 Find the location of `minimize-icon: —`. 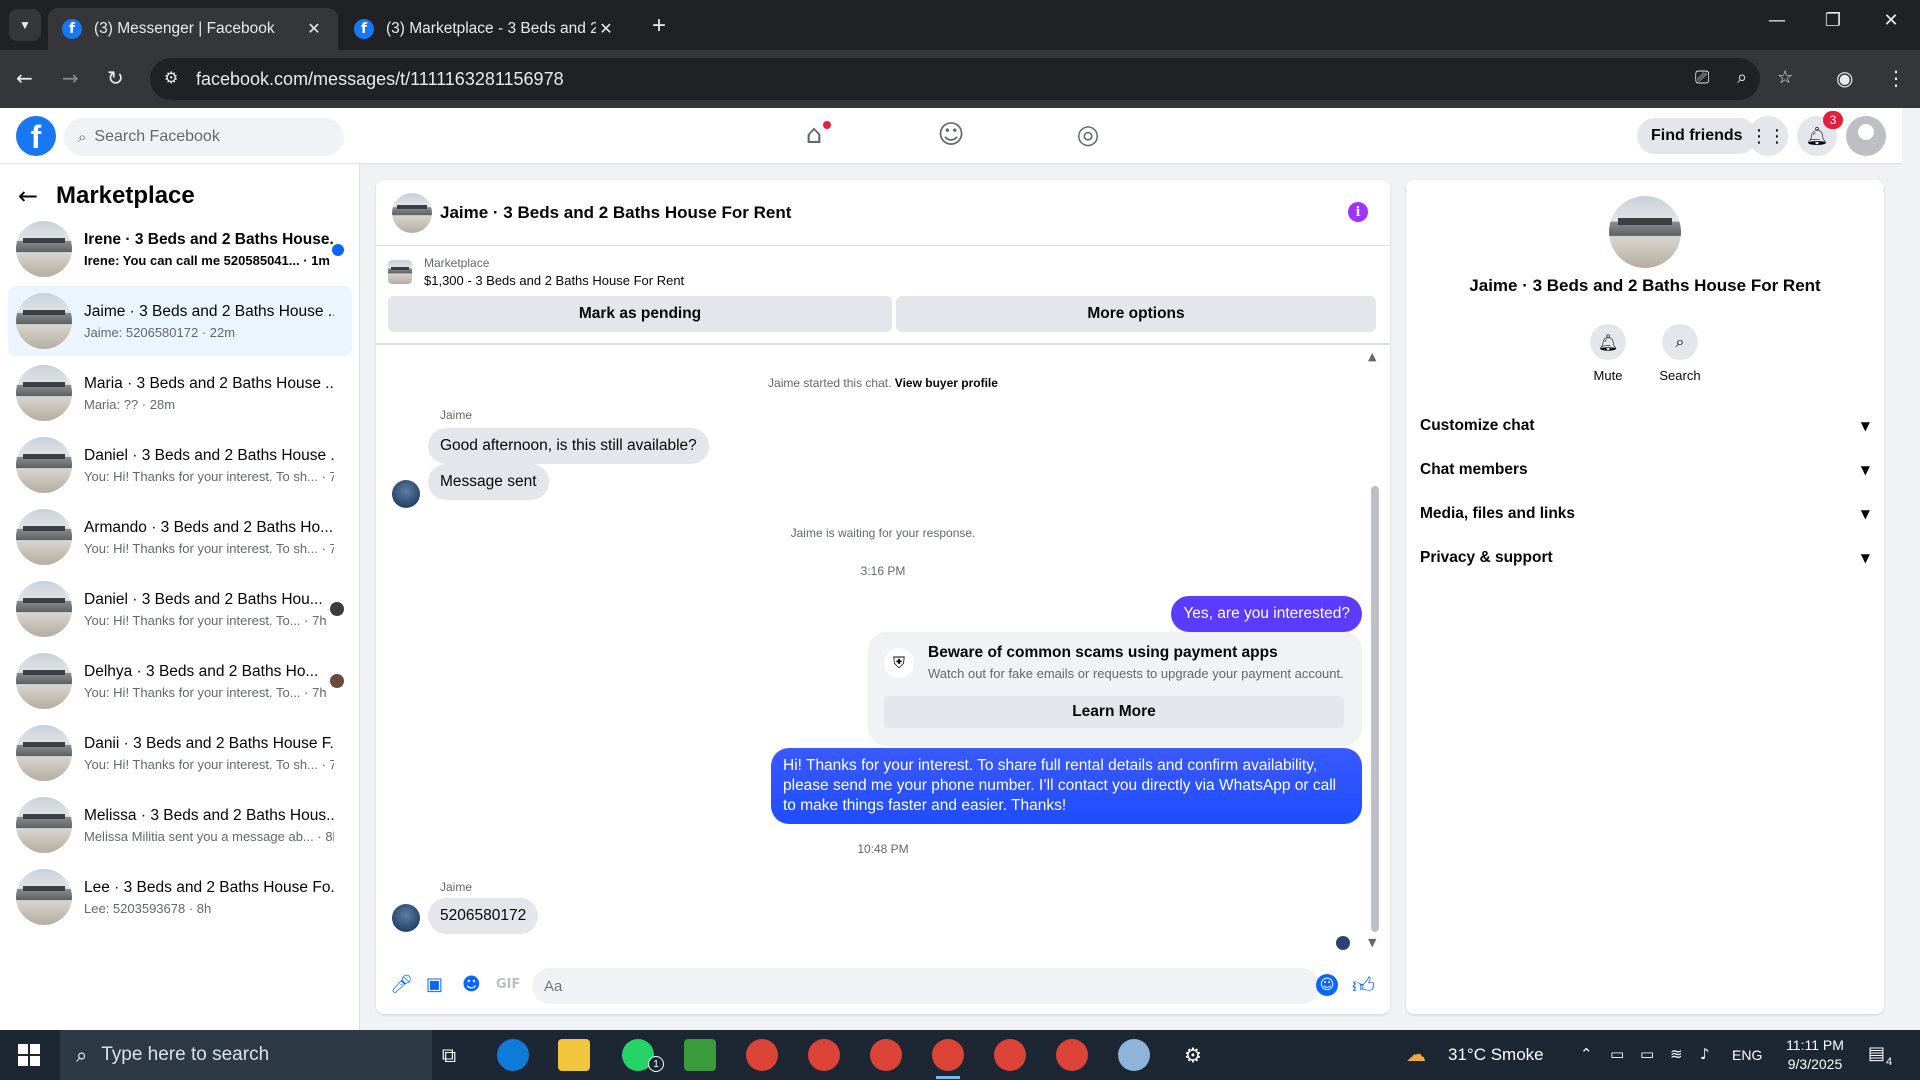

minimize-icon: — is located at coordinates (1777, 20).